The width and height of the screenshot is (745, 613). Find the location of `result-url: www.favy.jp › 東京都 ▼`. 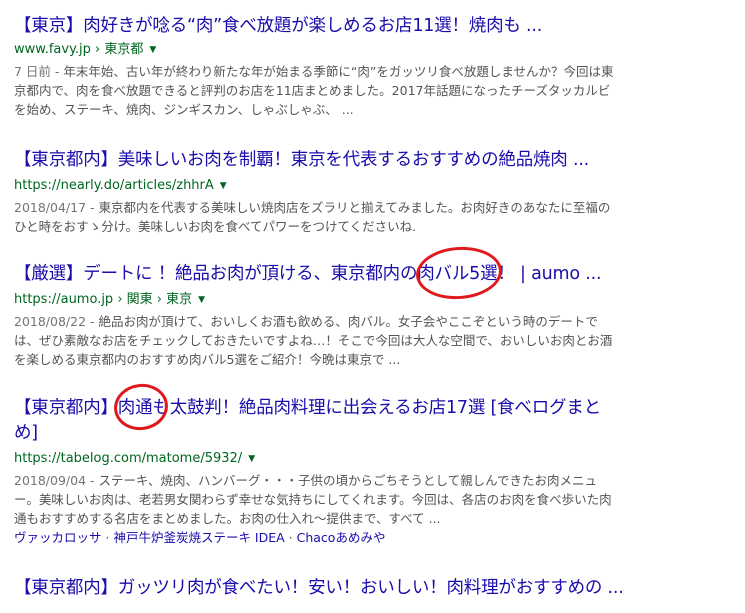

result-url: www.favy.jp › 東京都 ▼ is located at coordinates (374, 50).